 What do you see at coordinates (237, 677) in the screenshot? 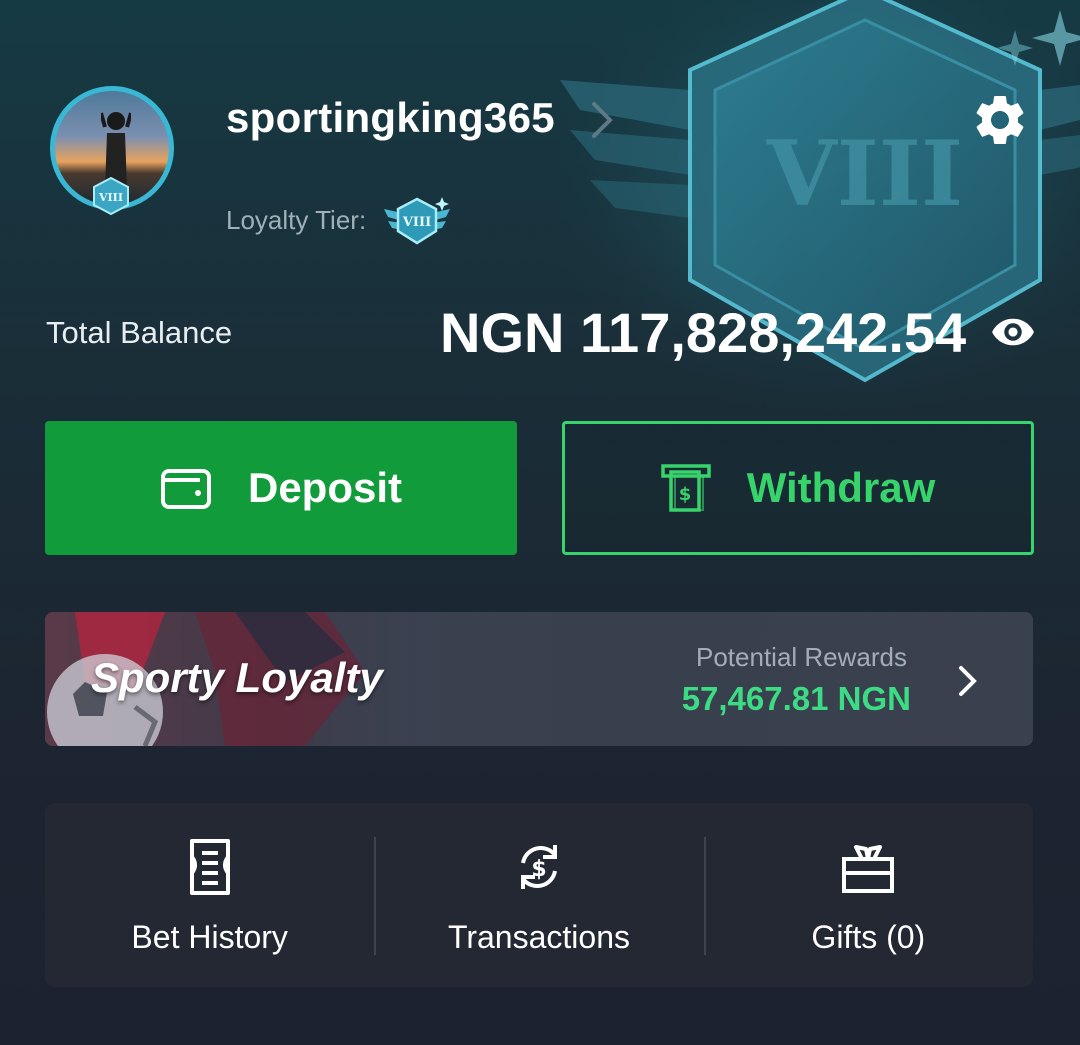
I see `sporty-loyalty-title: Sporty Loyalty` at bounding box center [237, 677].